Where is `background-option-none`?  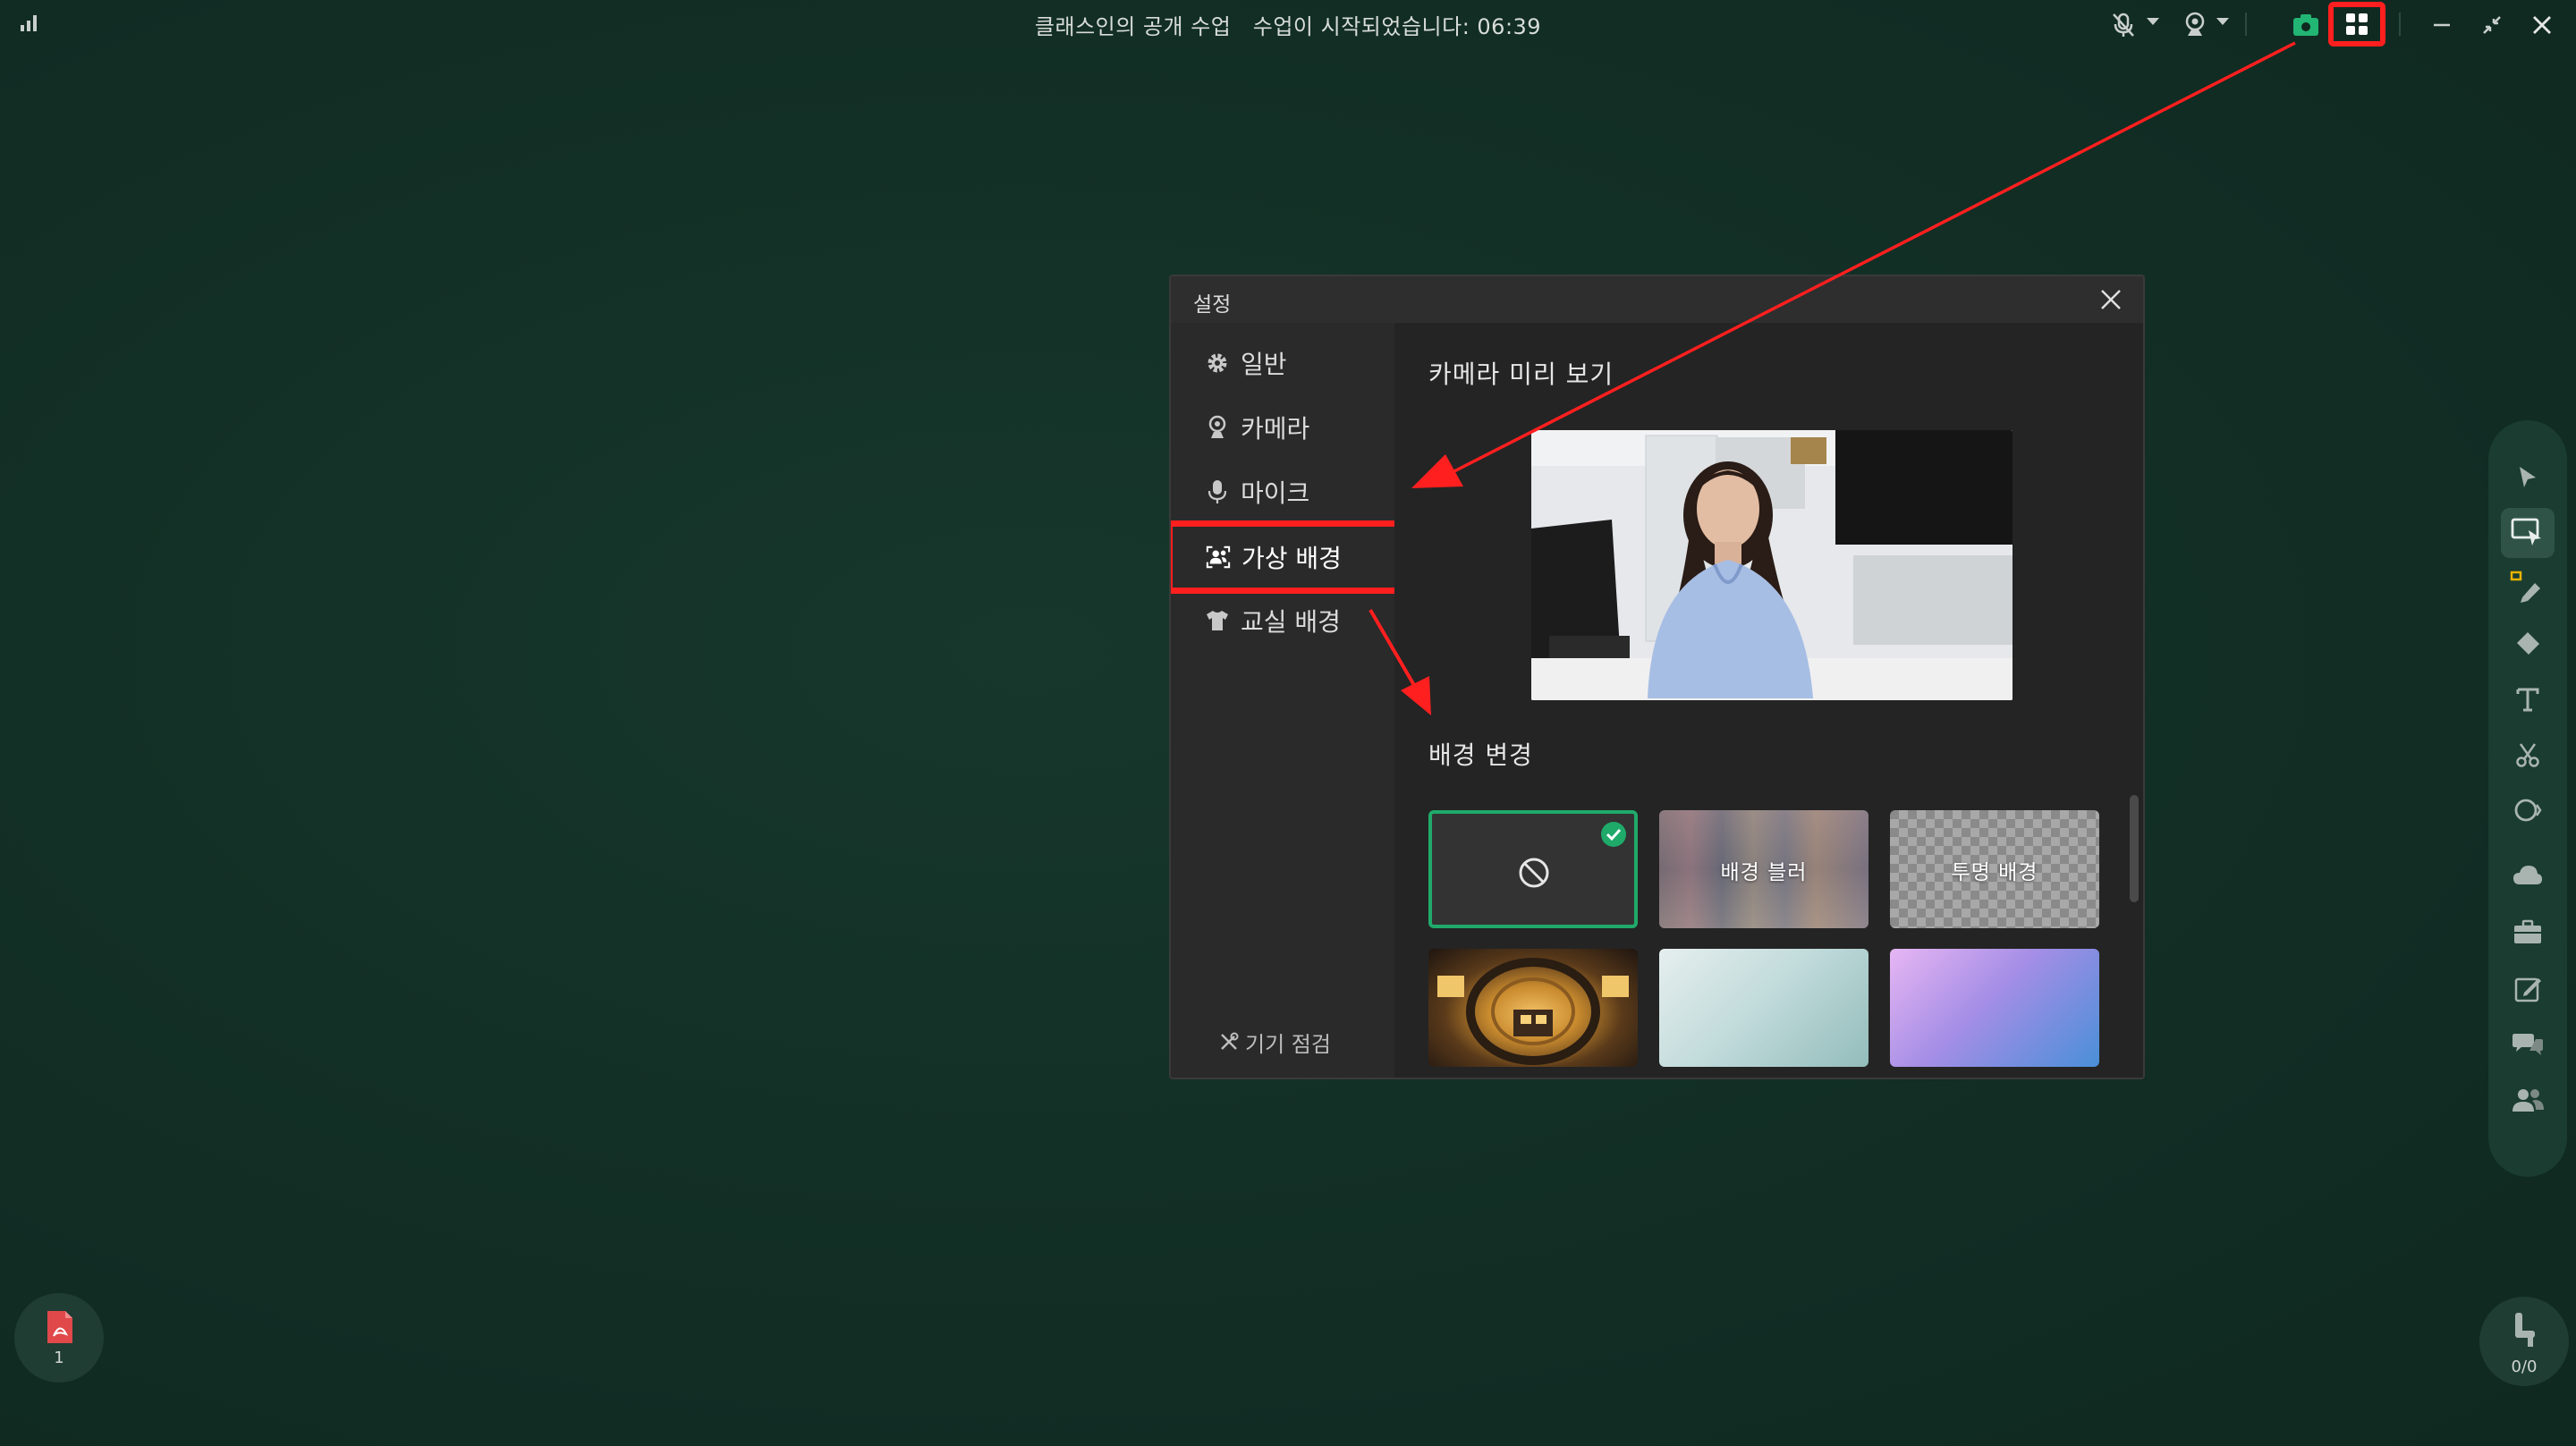 background-option-none is located at coordinates (1533, 869).